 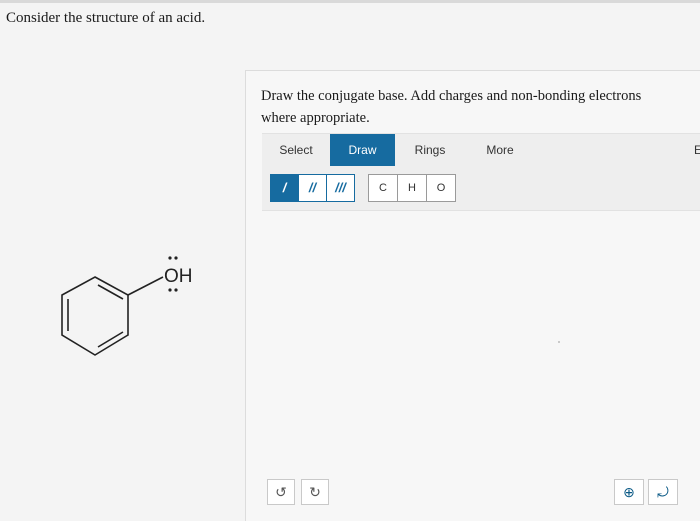 What do you see at coordinates (481, 172) in the screenshot?
I see `editor-toolbar: Select Draw Rings More Er / // /// C H O` at bounding box center [481, 172].